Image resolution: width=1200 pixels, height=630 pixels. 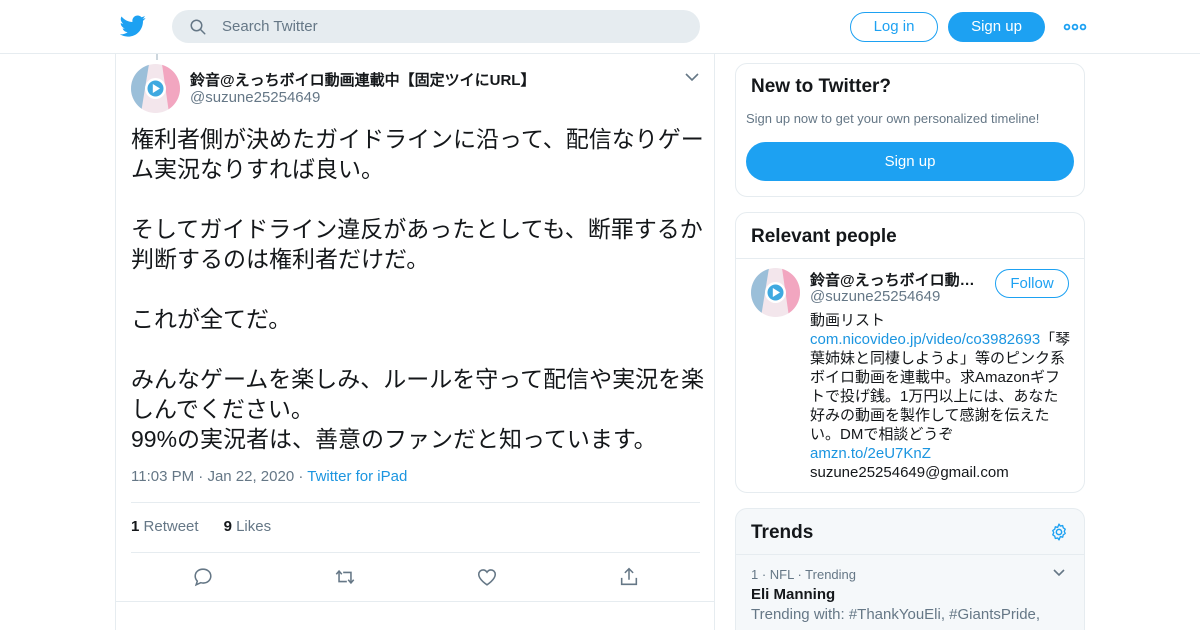 I want to click on thread-line, so click(x=157, y=57).